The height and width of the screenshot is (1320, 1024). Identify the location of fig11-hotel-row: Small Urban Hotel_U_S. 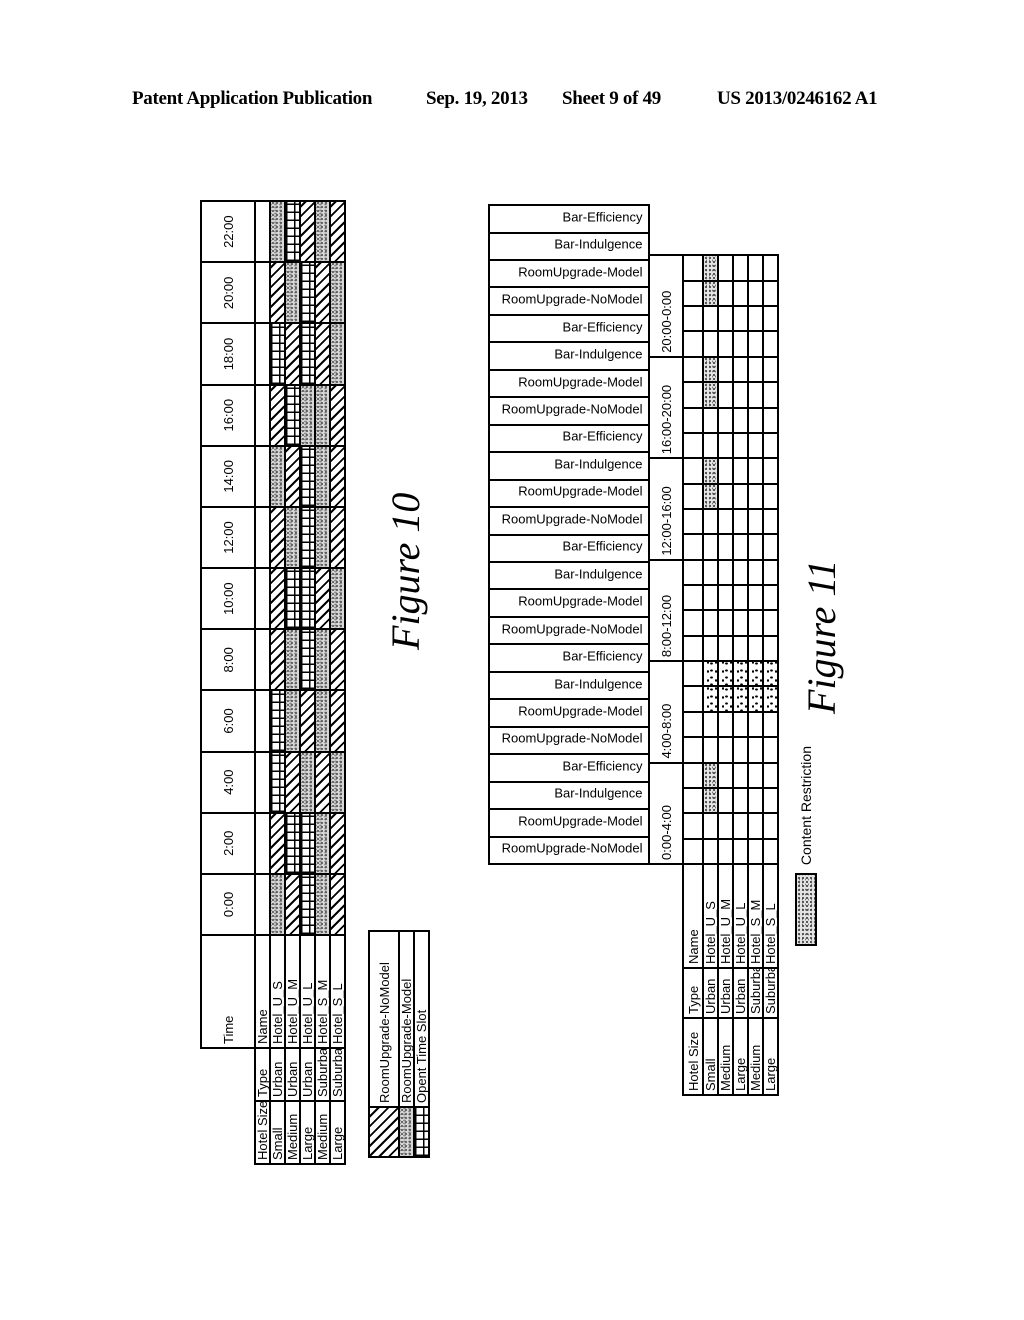
(710, 675).